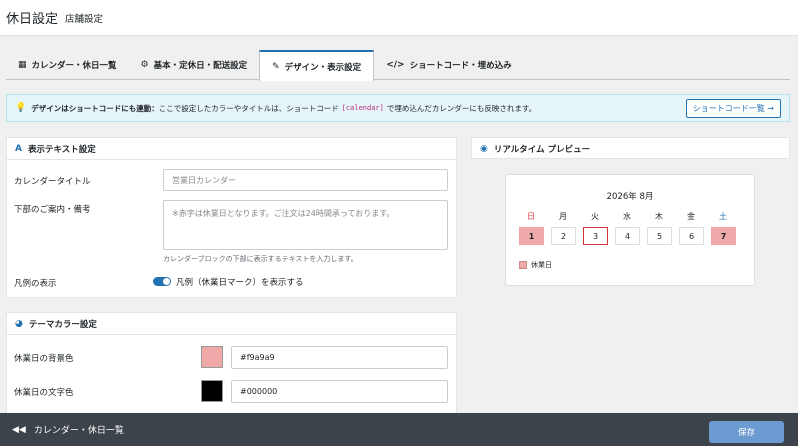  What do you see at coordinates (305, 225) in the screenshot?
I see `footer-note-textarea: ※赤字は休業日となります。ご注文は24時間承っております。` at bounding box center [305, 225].